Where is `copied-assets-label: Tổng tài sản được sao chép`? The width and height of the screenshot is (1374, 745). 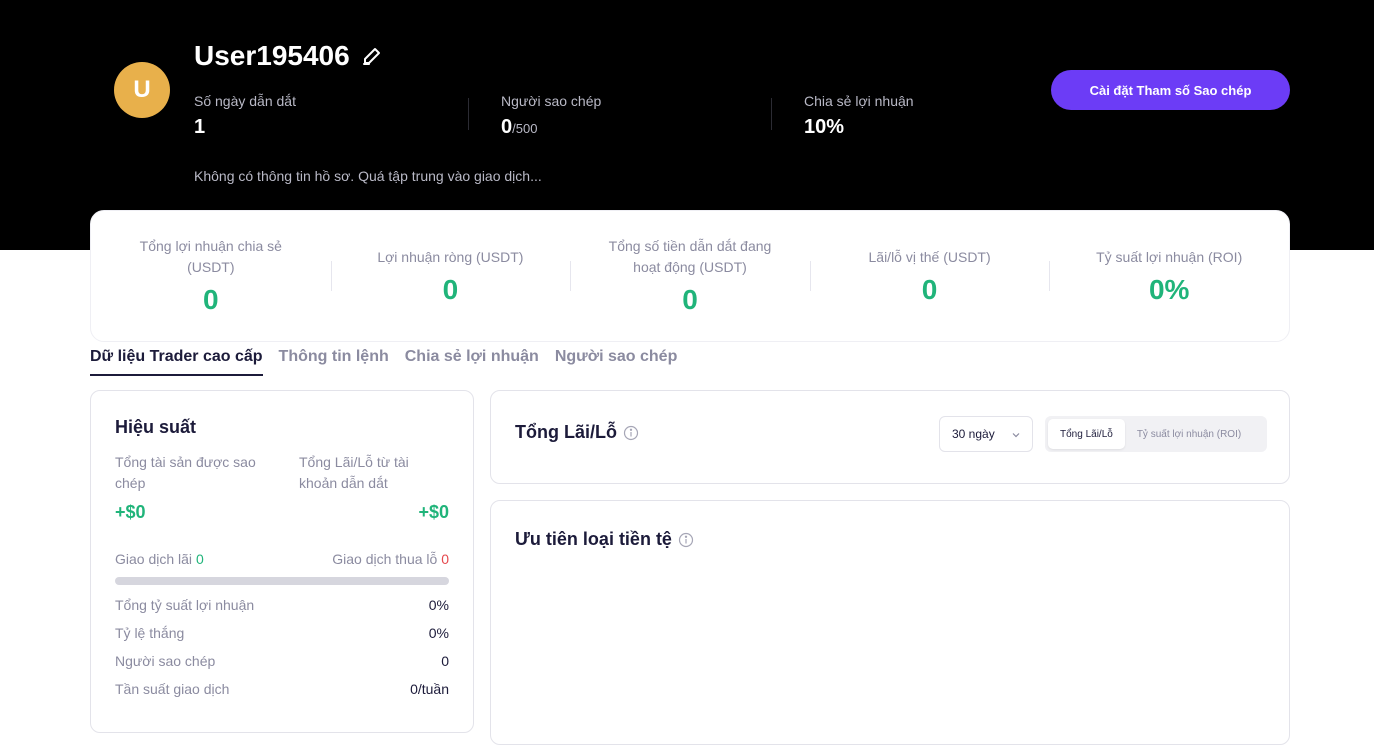
copied-assets-label: Tổng tài sản được sao chép is located at coordinates (185, 472).